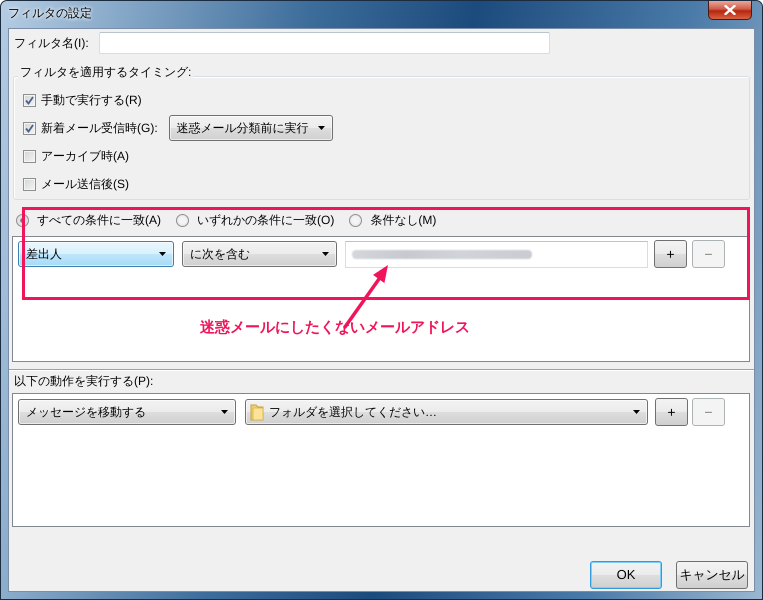 This screenshot has width=763, height=600. Describe the element at coordinates (250, 128) in the screenshot. I see `dropdown: 迷惑メール分類前に実行` at that location.